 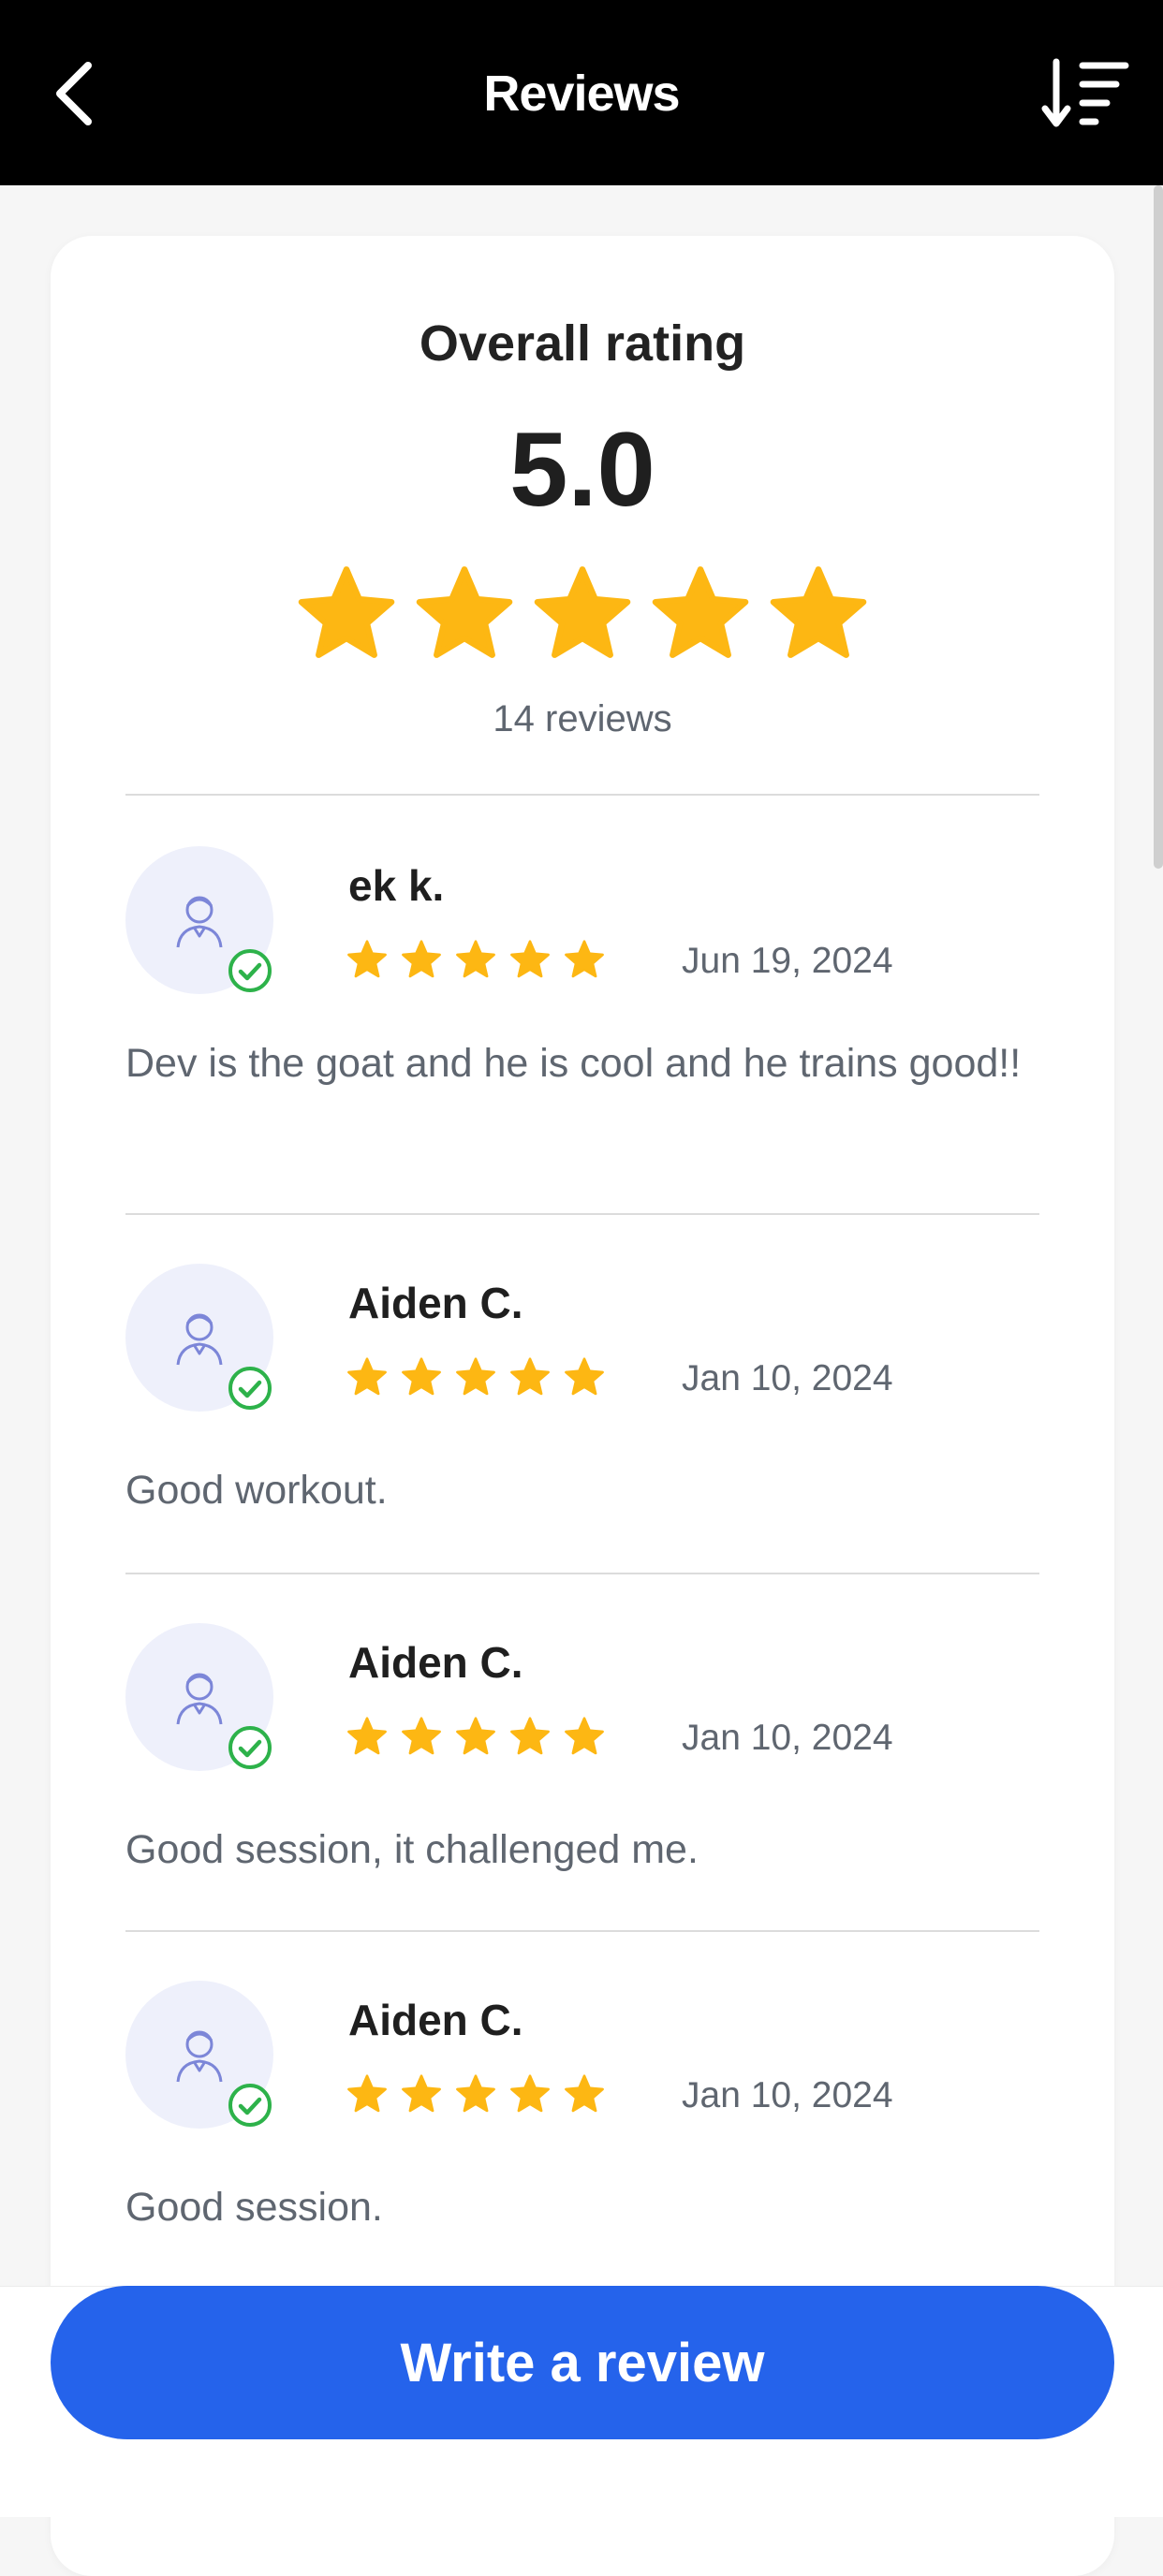 What do you see at coordinates (582, 2362) in the screenshot?
I see `write-review-button: Write a review` at bounding box center [582, 2362].